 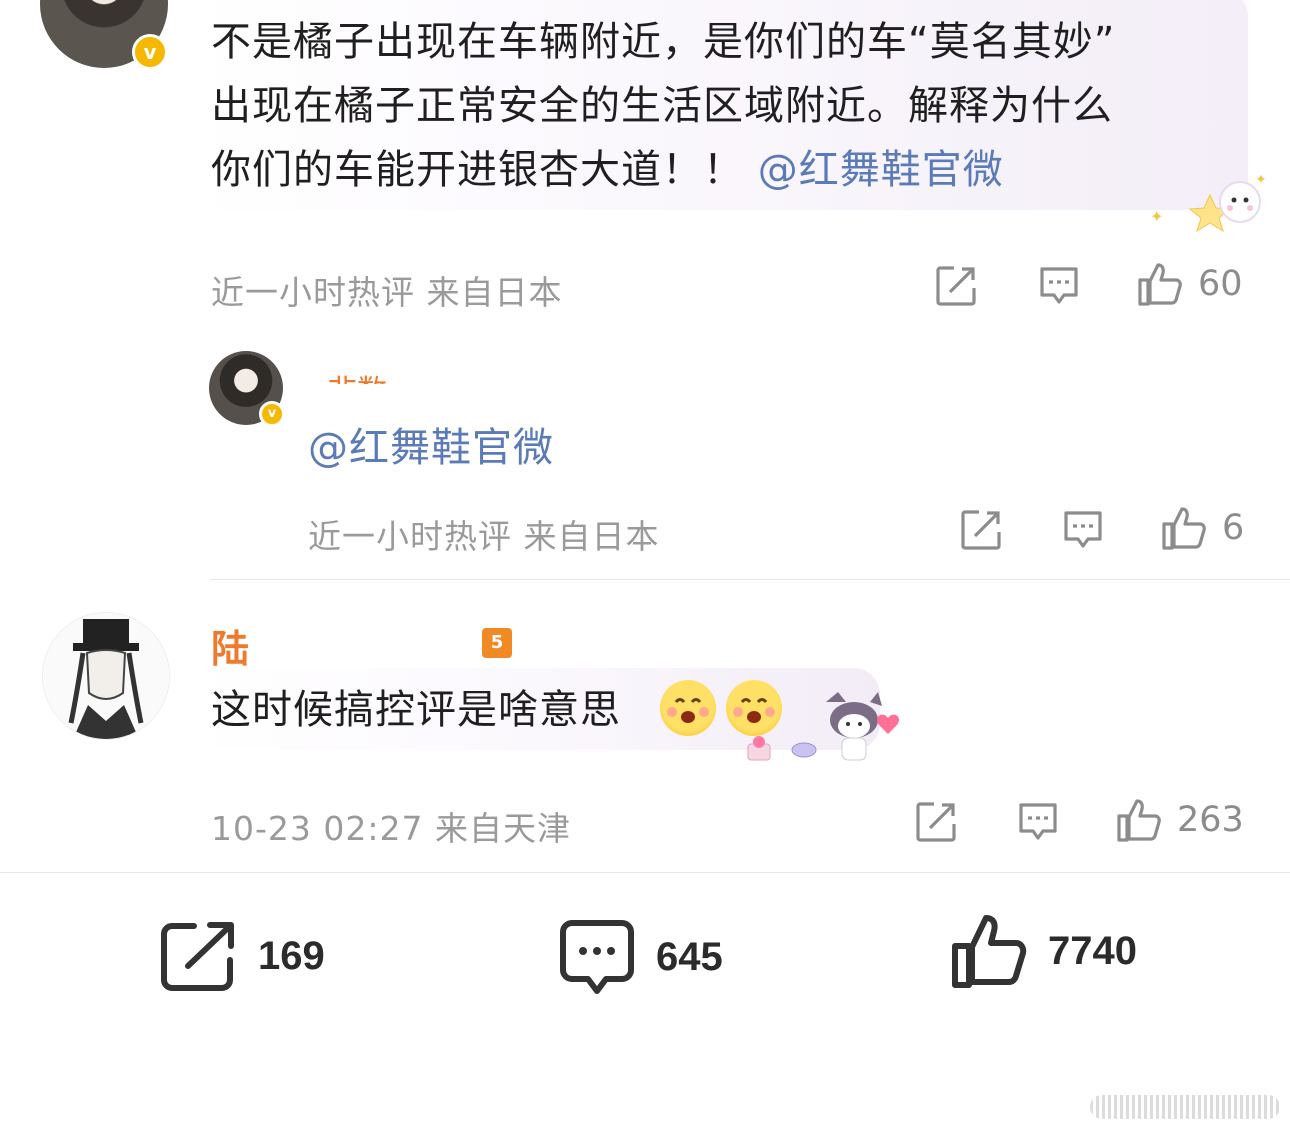 I want to click on comment-meta: 10-23 02:27 来自天津, so click(x=391, y=828).